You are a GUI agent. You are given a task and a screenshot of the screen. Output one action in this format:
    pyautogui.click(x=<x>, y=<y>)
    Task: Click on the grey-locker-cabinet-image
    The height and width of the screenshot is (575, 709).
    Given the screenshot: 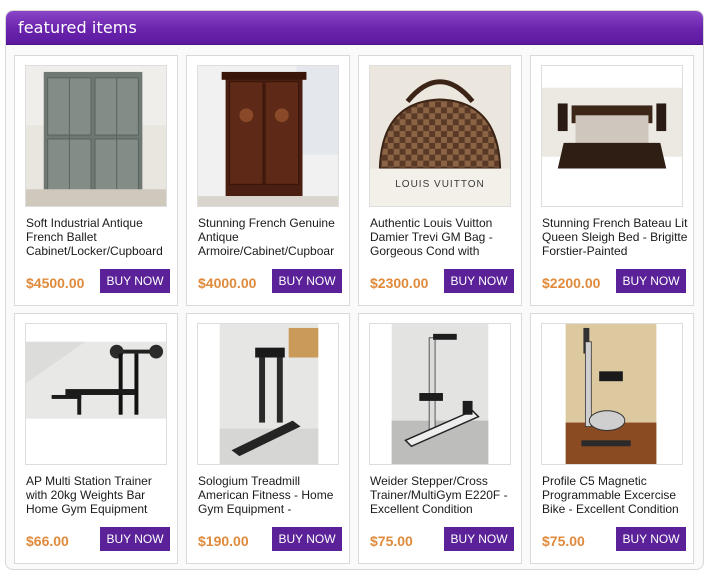 What is the action you would take?
    pyautogui.click(x=96, y=136)
    